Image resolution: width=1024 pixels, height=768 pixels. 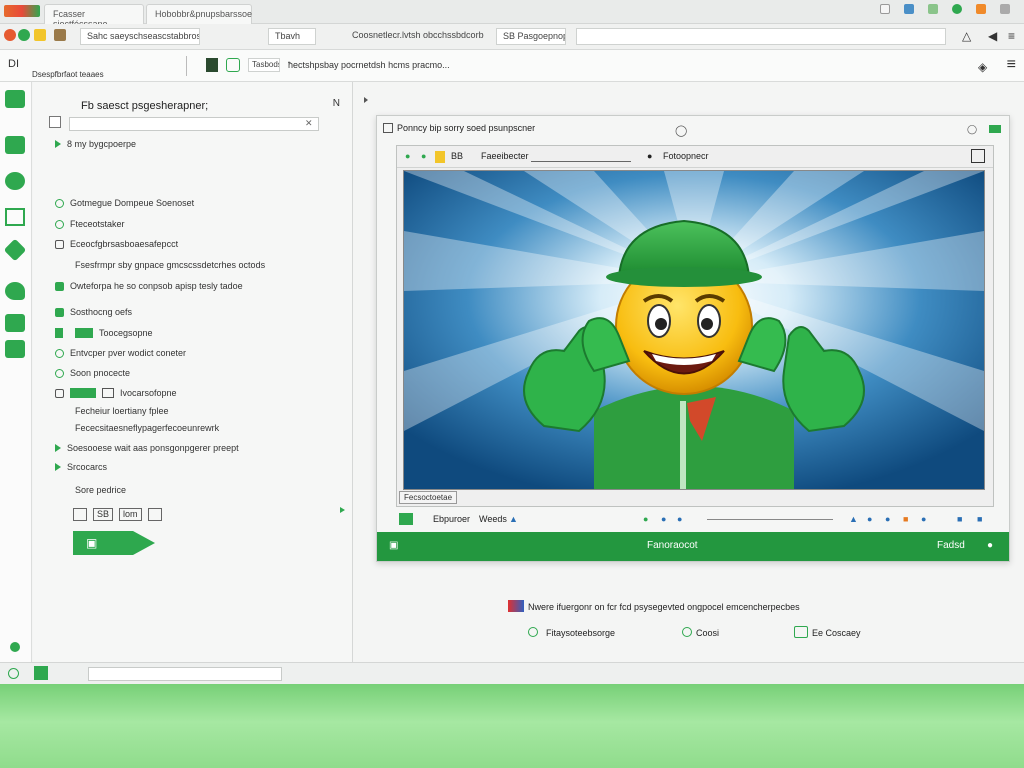 What do you see at coordinates (990, 545) in the screenshot?
I see `next-icon: ●` at bounding box center [990, 545].